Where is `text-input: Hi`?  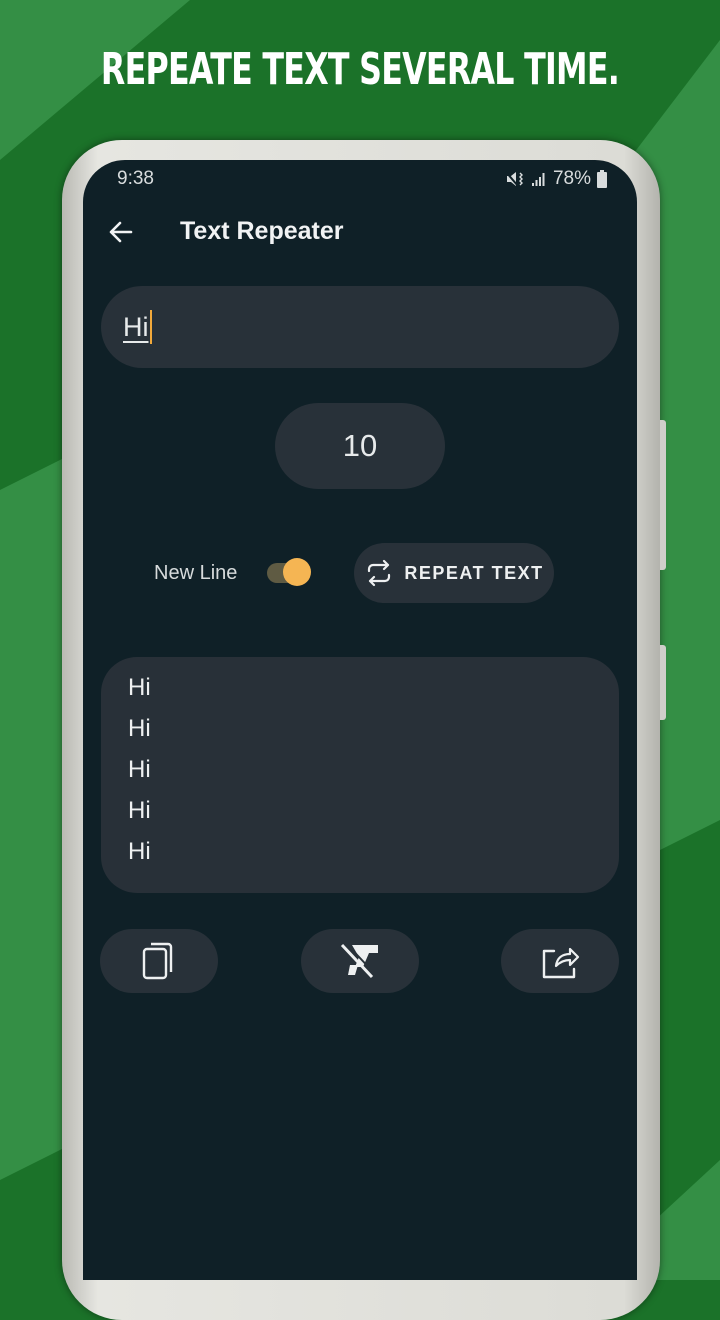
text-input: Hi is located at coordinates (360, 327).